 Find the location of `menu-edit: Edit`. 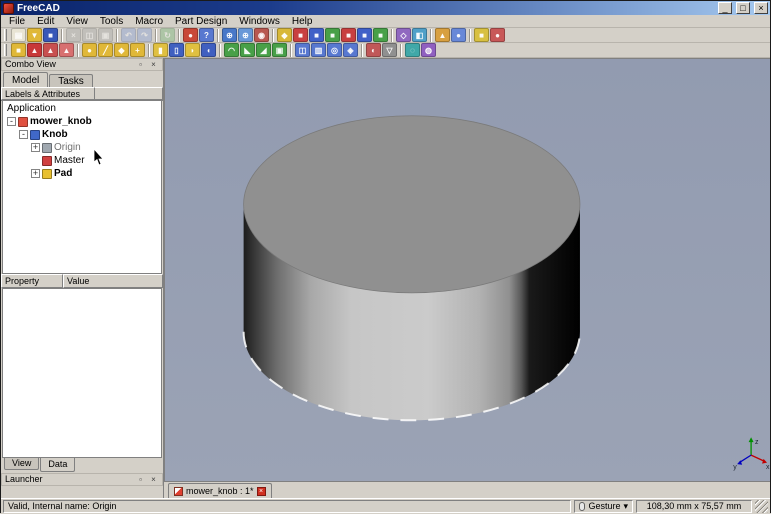

menu-edit: Edit is located at coordinates (45, 21).